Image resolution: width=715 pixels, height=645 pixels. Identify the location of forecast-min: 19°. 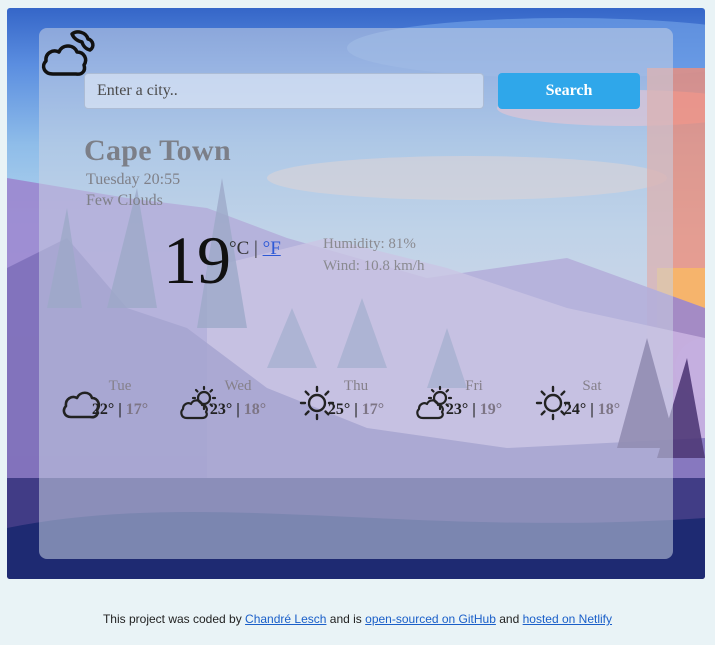
(491, 409).